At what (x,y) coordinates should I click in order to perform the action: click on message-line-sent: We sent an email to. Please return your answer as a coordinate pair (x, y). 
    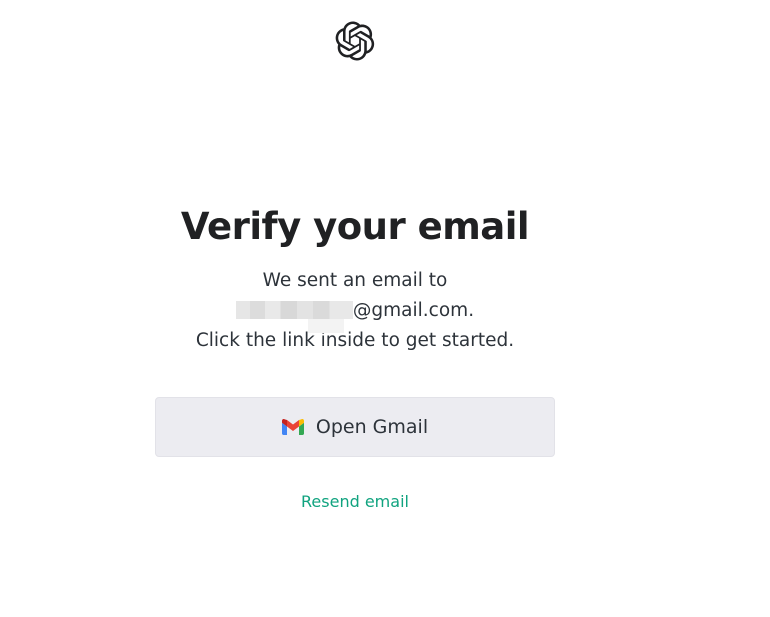
    Looking at the image, I should click on (355, 280).